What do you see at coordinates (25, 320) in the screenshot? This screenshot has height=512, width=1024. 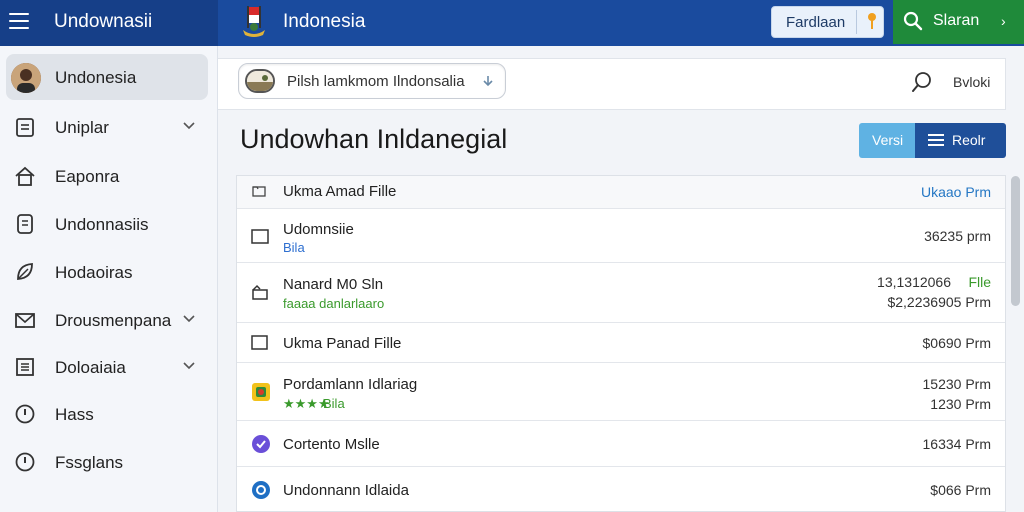 I see `mail-icon` at bounding box center [25, 320].